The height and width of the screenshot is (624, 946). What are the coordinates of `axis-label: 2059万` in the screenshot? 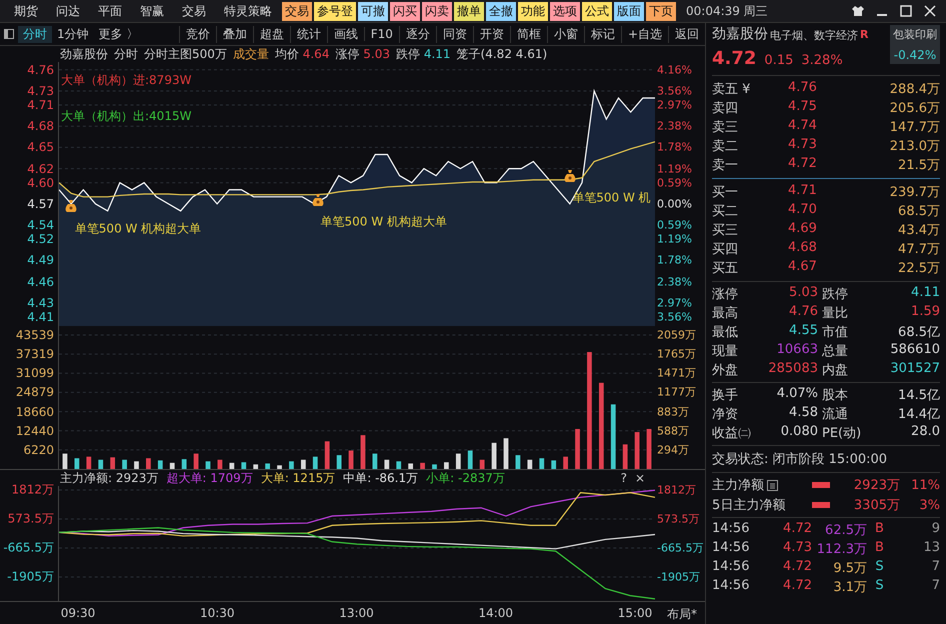 It's located at (677, 334).